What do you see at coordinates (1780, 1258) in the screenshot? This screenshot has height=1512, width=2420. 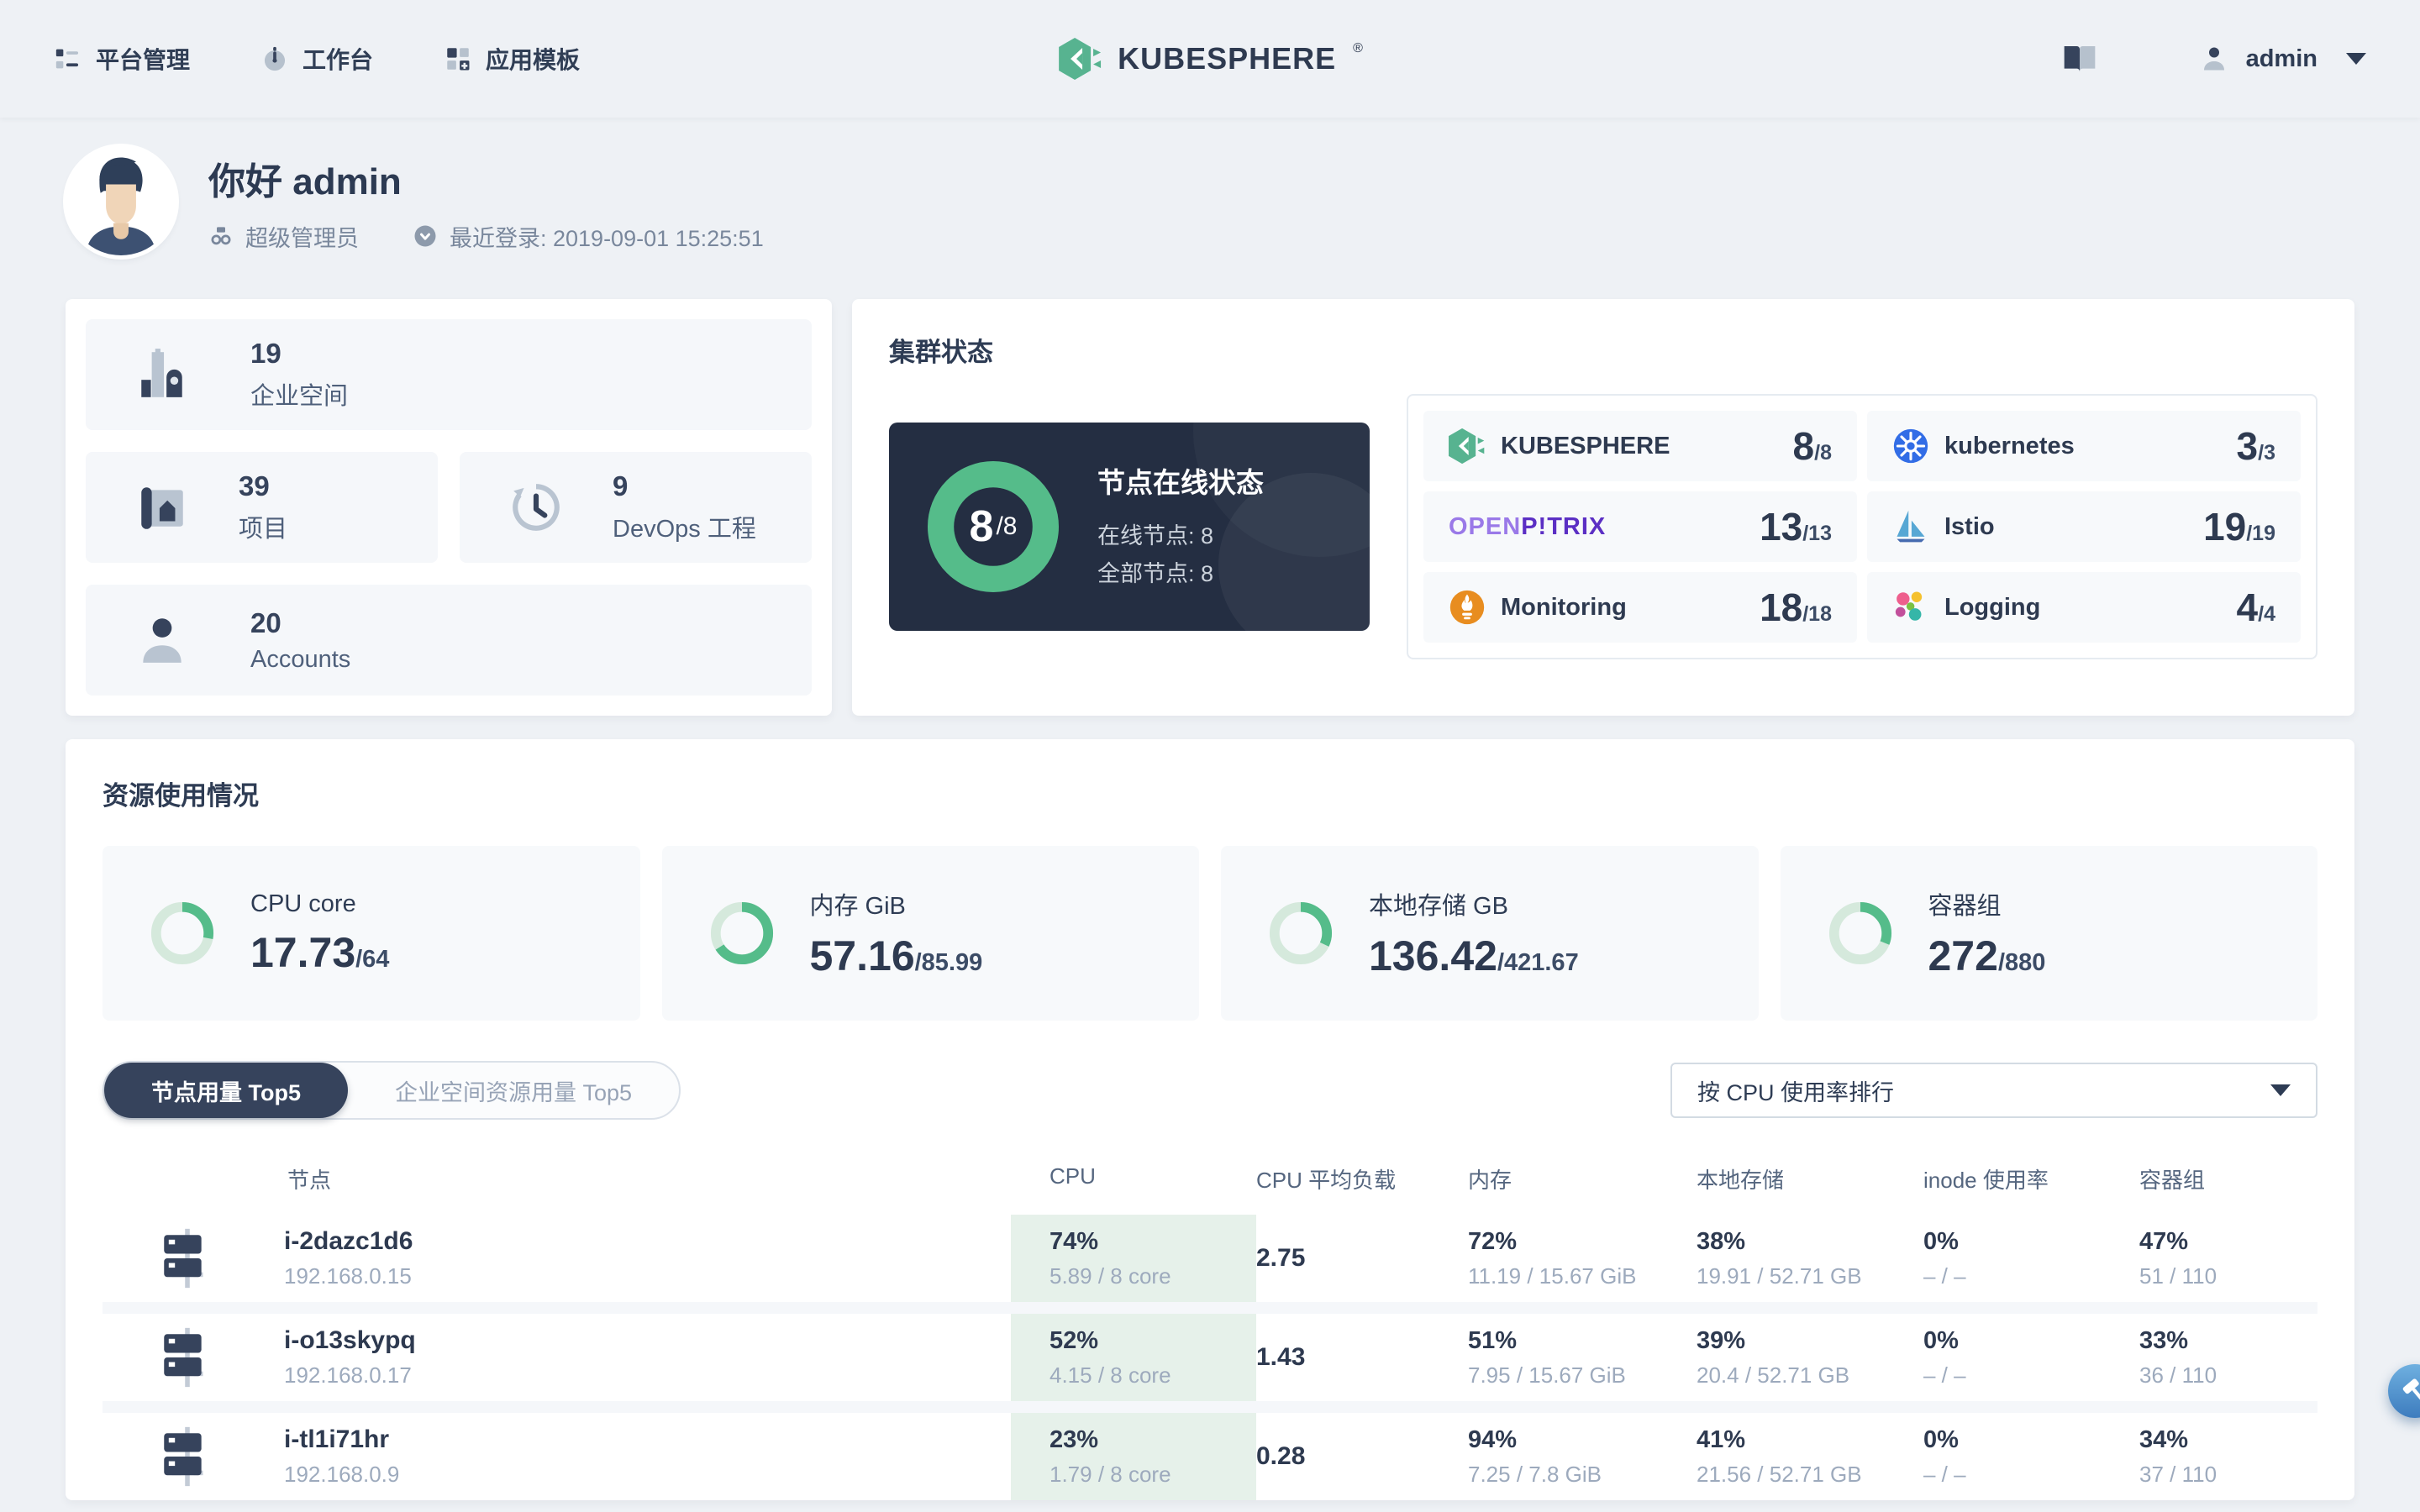 I see `storage-cell: 38% 19.91 / 52.71 GB` at bounding box center [1780, 1258].